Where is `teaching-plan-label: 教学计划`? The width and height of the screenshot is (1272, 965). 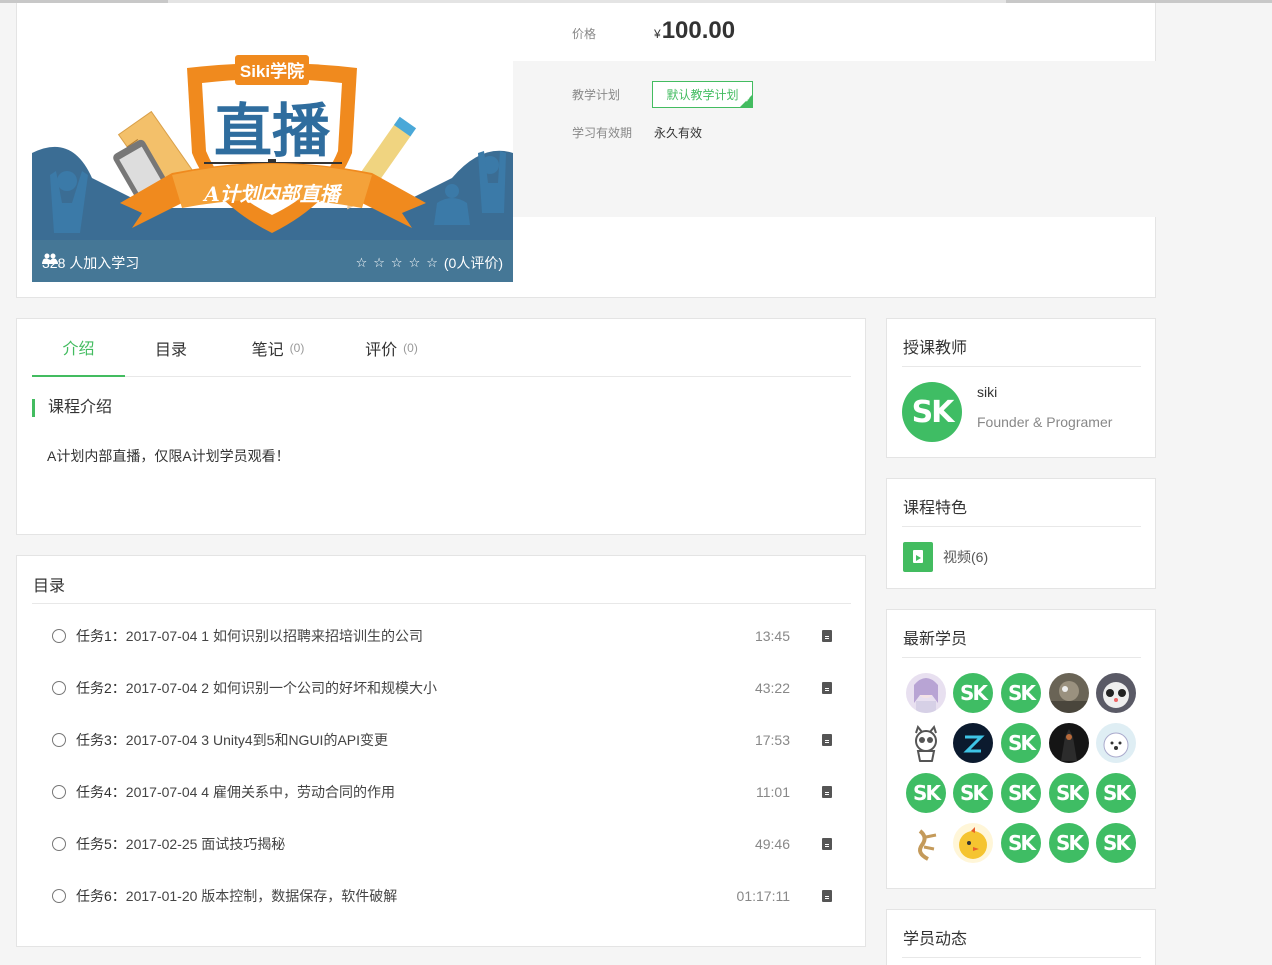
teaching-plan-label: 教学计划 is located at coordinates (596, 95).